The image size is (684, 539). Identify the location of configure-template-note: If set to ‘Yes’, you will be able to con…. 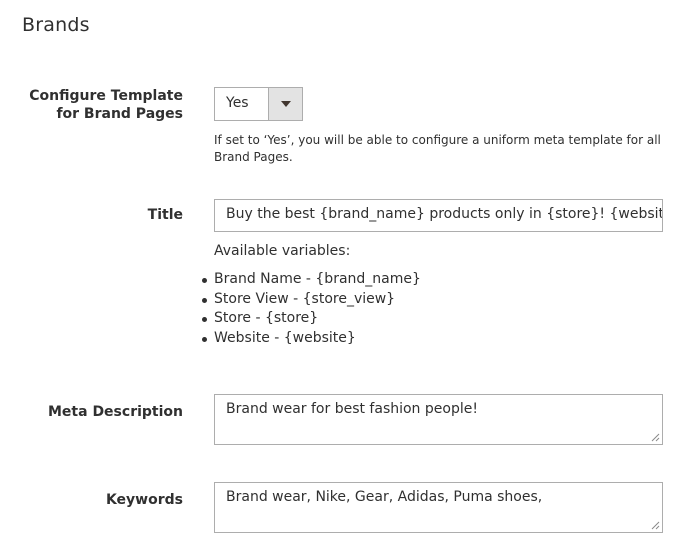
(437, 148).